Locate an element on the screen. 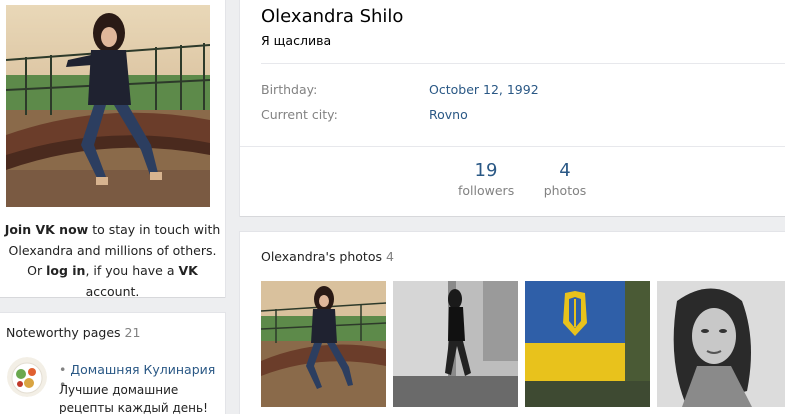 The width and height of the screenshot is (785, 414). join-text-if: , if you have a is located at coordinates (132, 270).